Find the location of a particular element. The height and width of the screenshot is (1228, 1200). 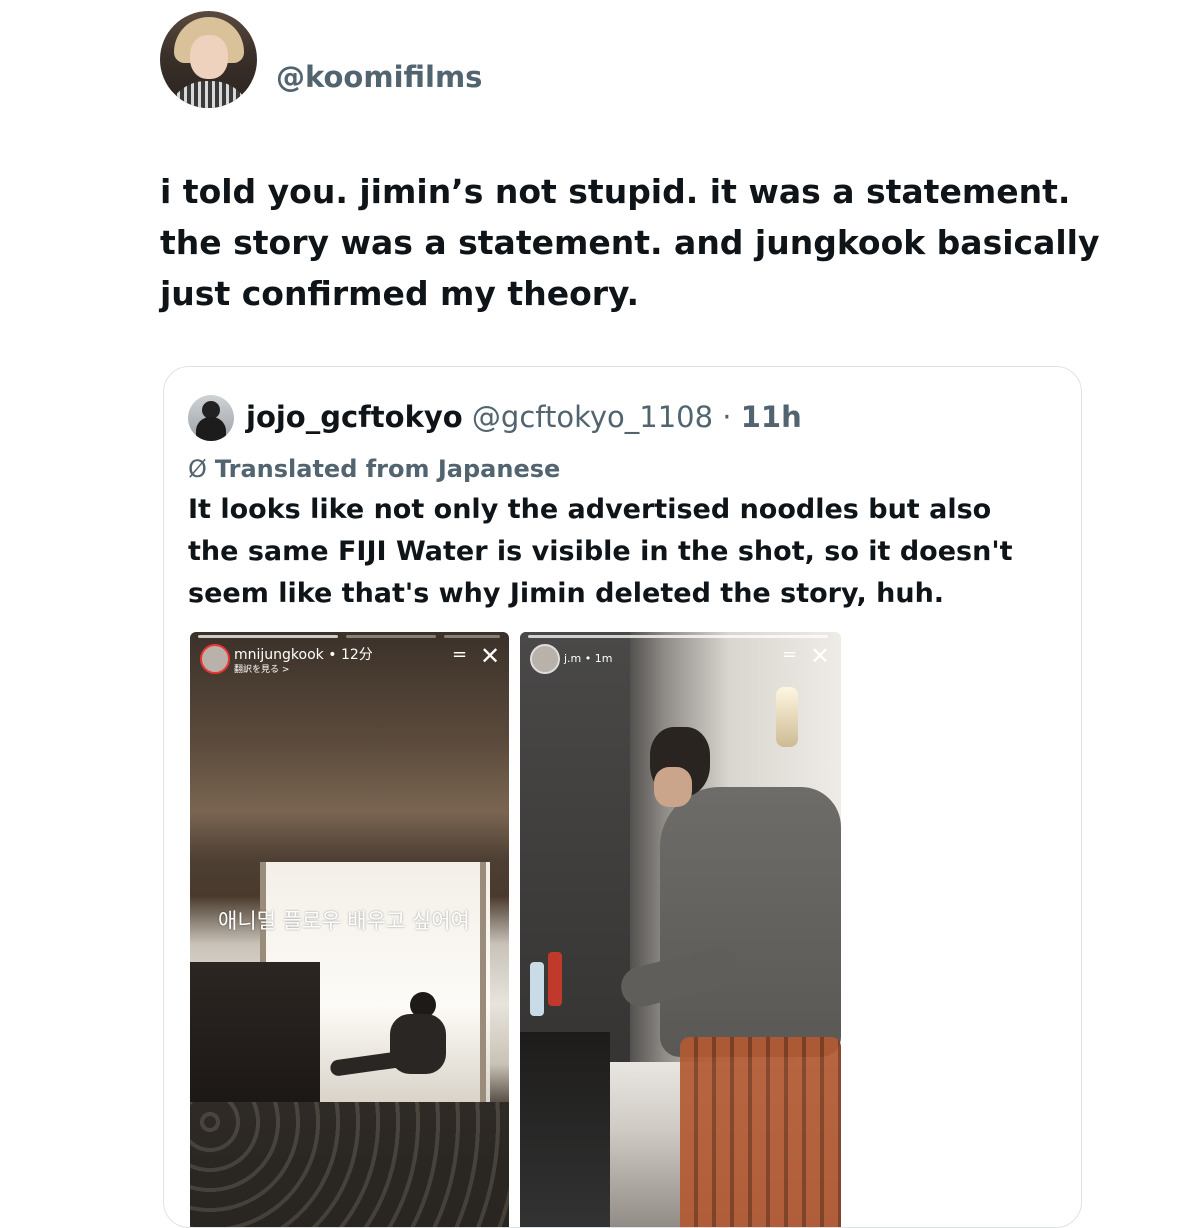

story-progress-1b is located at coordinates (391, 636).